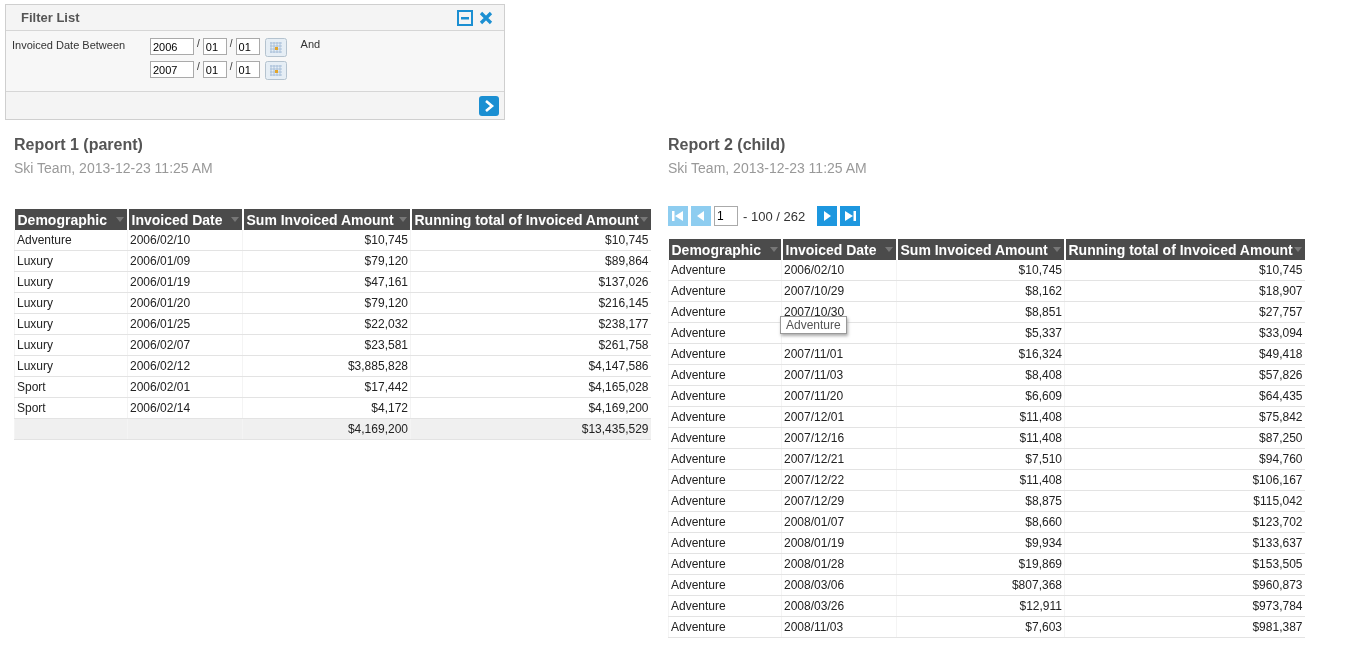  What do you see at coordinates (185, 303) in the screenshot?
I see `table-cell: 2006/01/20` at bounding box center [185, 303].